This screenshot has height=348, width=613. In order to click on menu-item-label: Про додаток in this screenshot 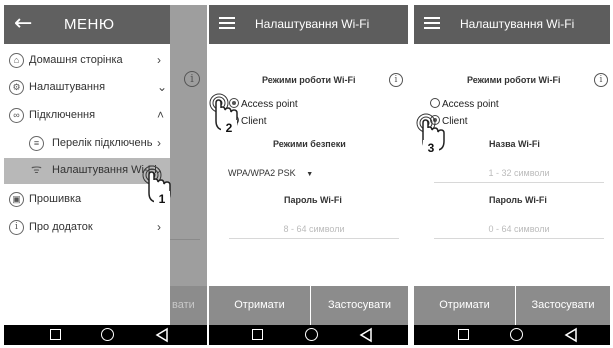, I will do `click(61, 227)`.